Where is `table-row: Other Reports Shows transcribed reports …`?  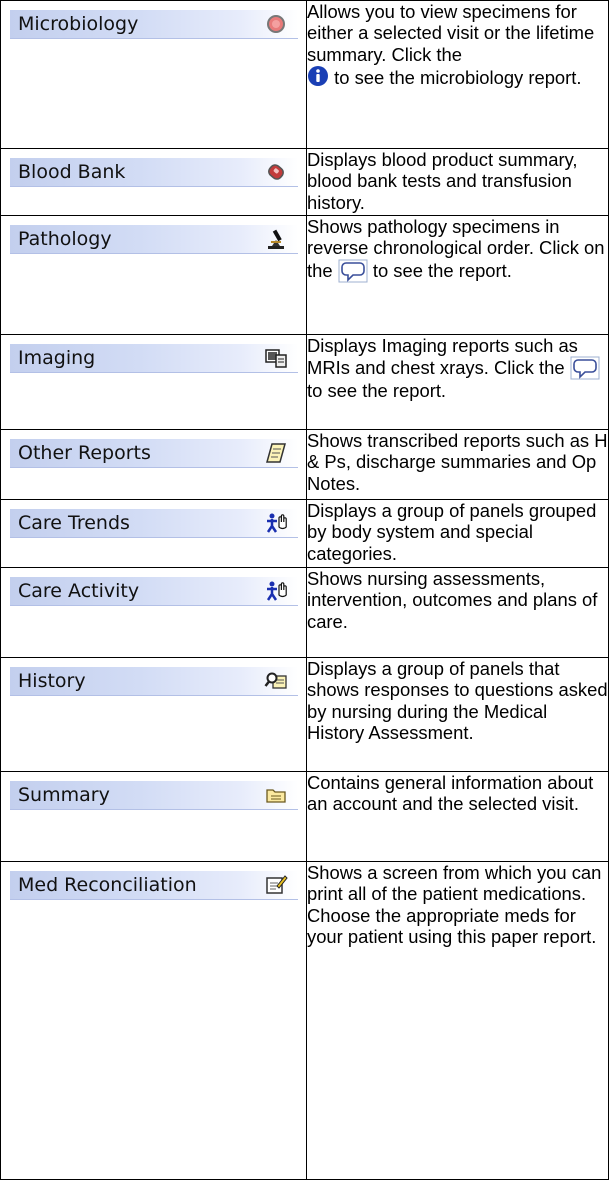
table-row: Other Reports Shows transcribed reports … is located at coordinates (304, 464).